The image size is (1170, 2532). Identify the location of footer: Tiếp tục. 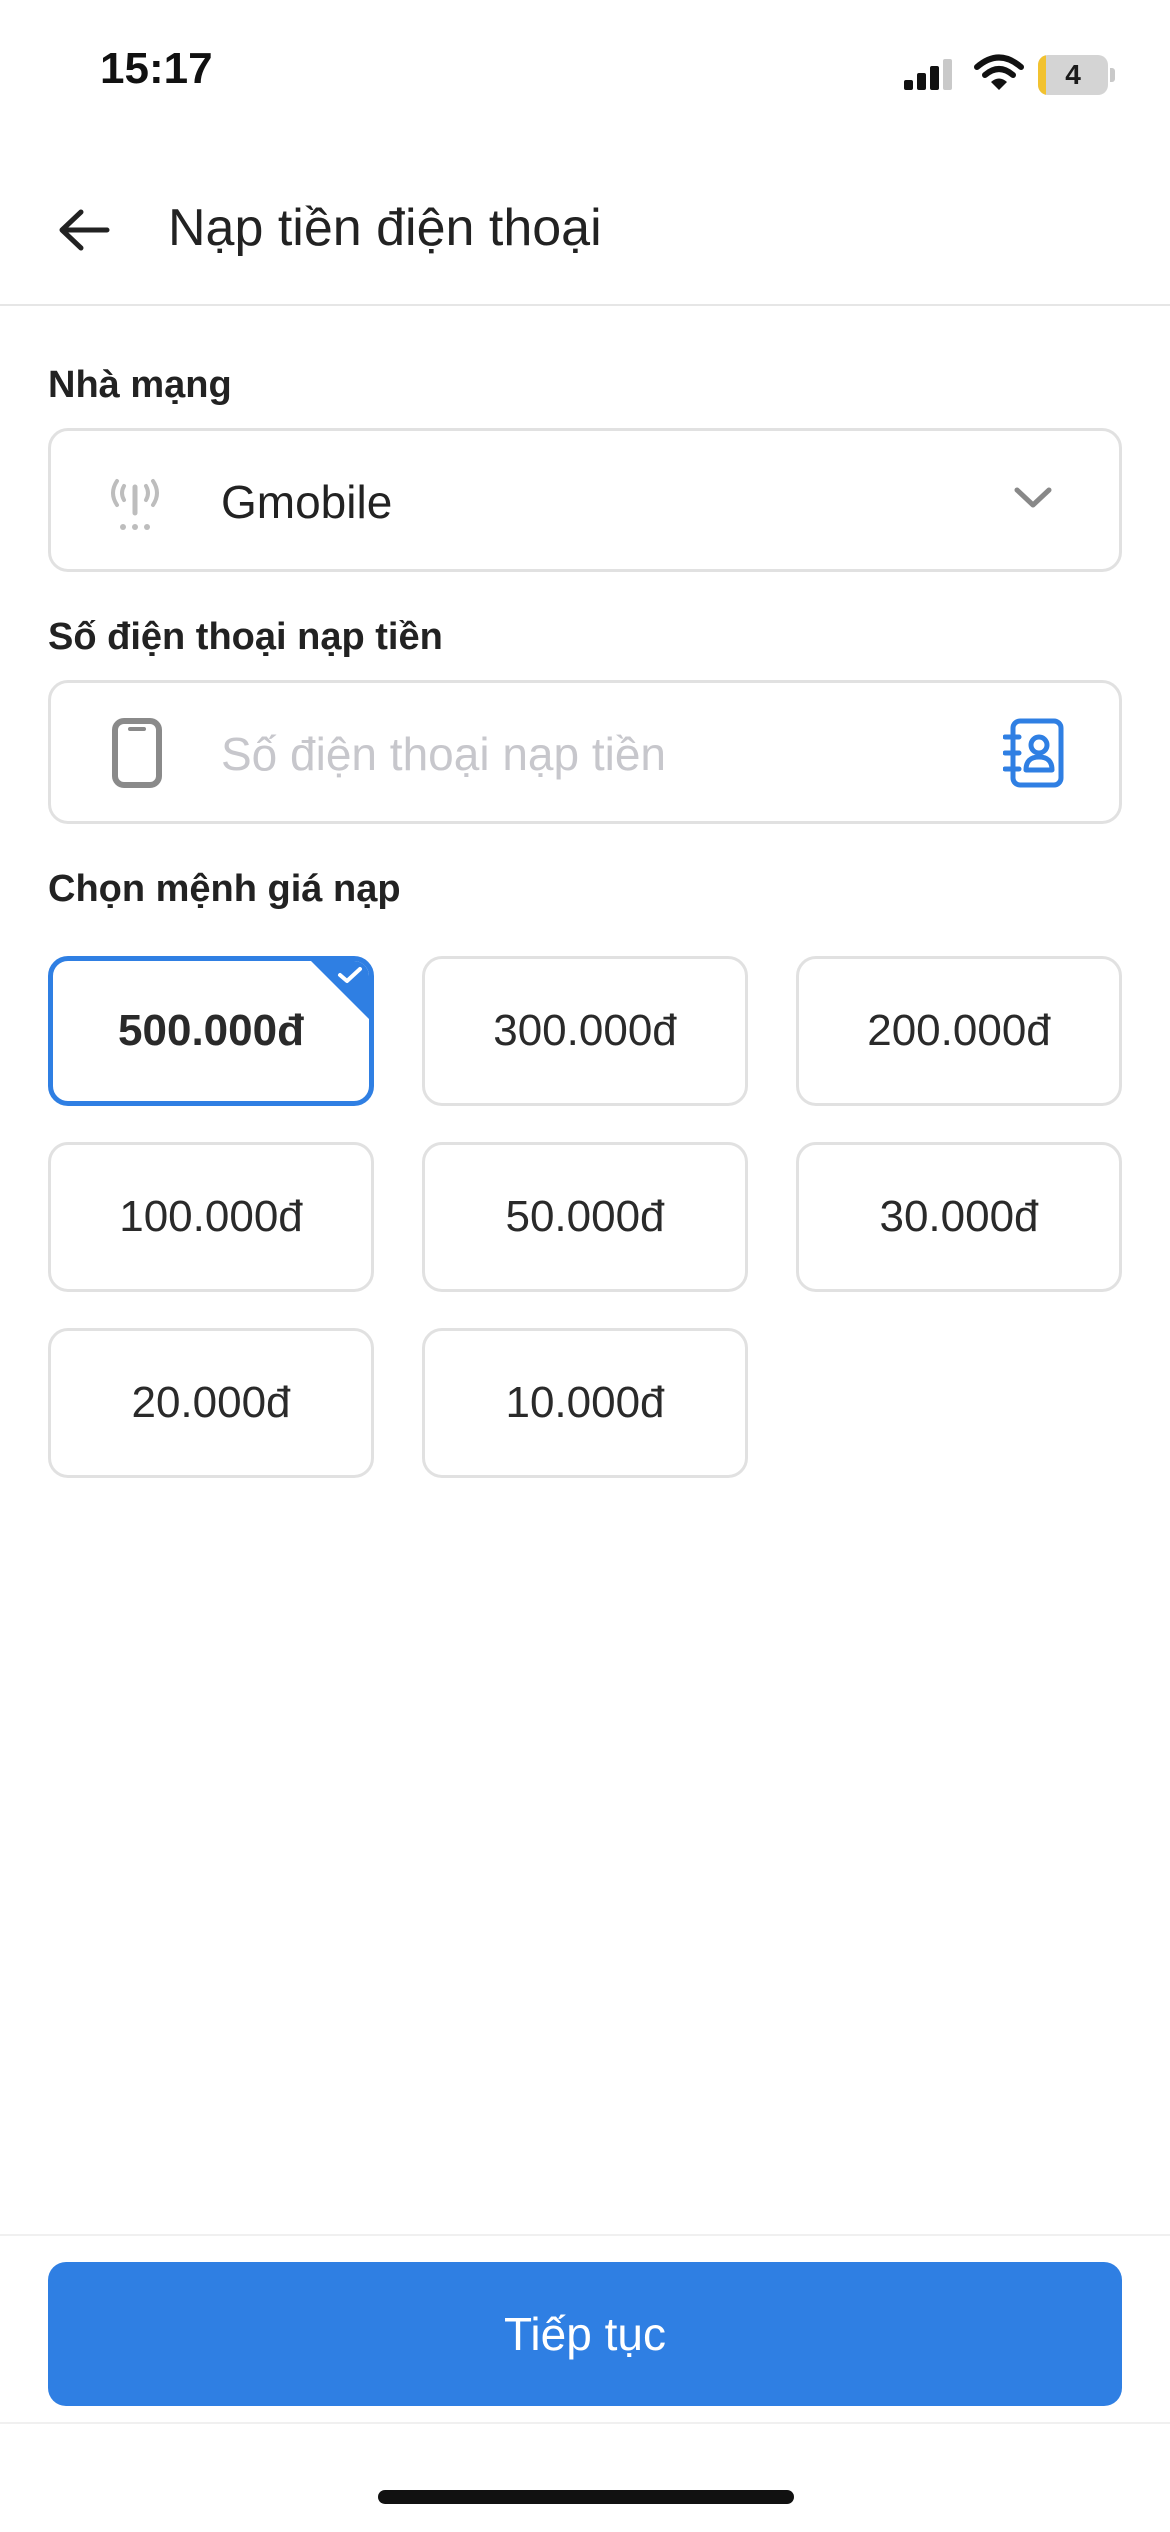
(585, 2329).